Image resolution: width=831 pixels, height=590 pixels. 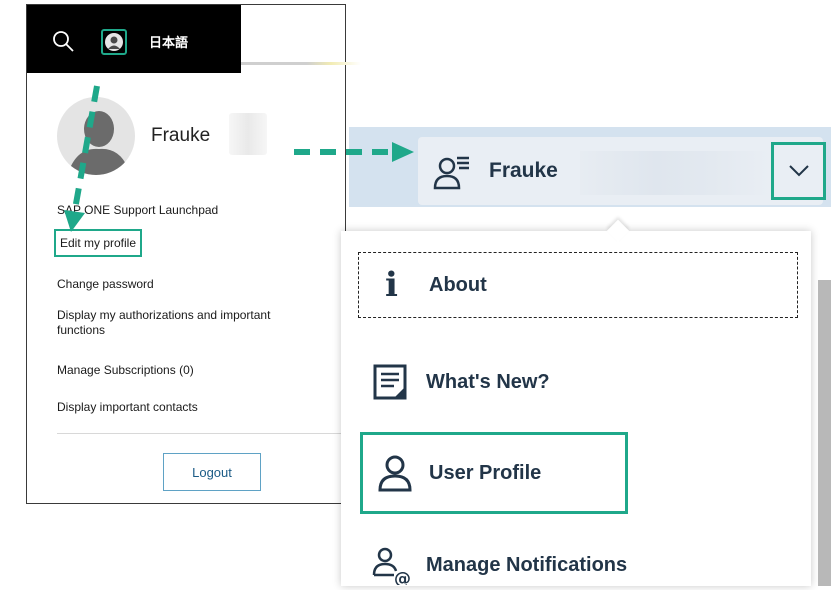 I want to click on menu-display-authorizations-line1: Display my authorizations and important, so click(x=164, y=315).